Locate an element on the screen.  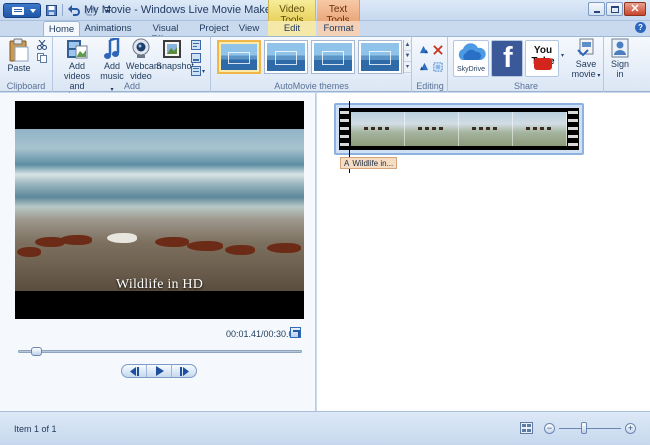
webcam-label-2: video is located at coordinates (141, 76).